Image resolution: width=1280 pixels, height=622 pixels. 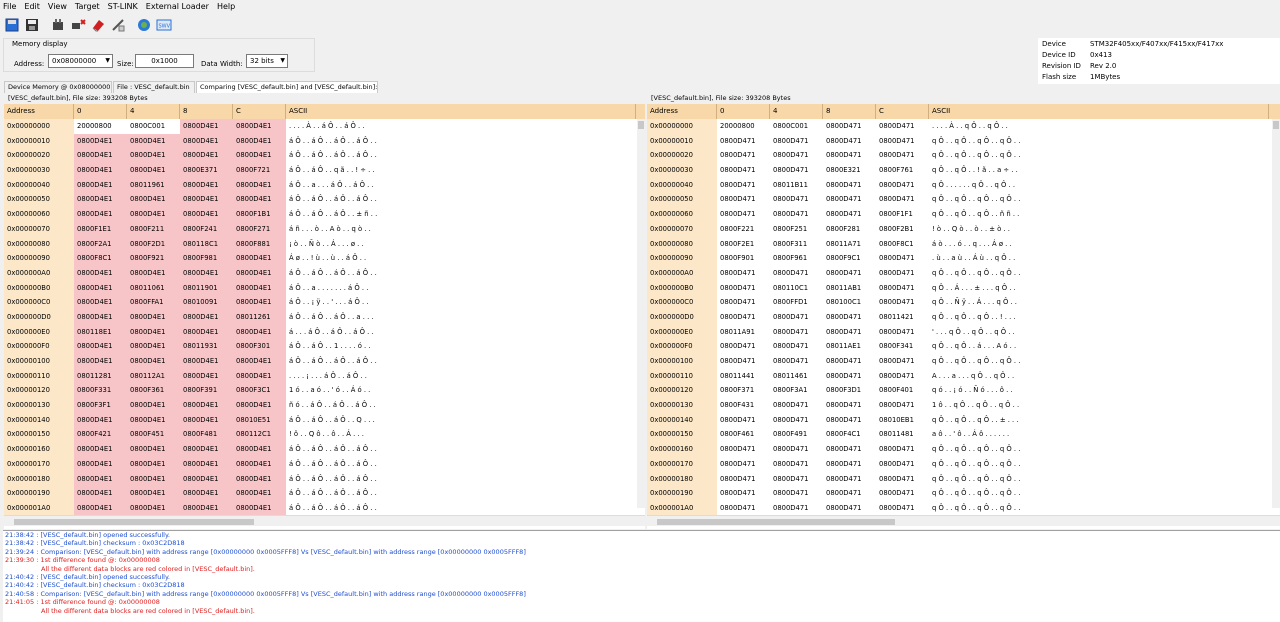 What do you see at coordinates (100, 332) in the screenshot?
I see `hex-cell: 080118E1` at bounding box center [100, 332].